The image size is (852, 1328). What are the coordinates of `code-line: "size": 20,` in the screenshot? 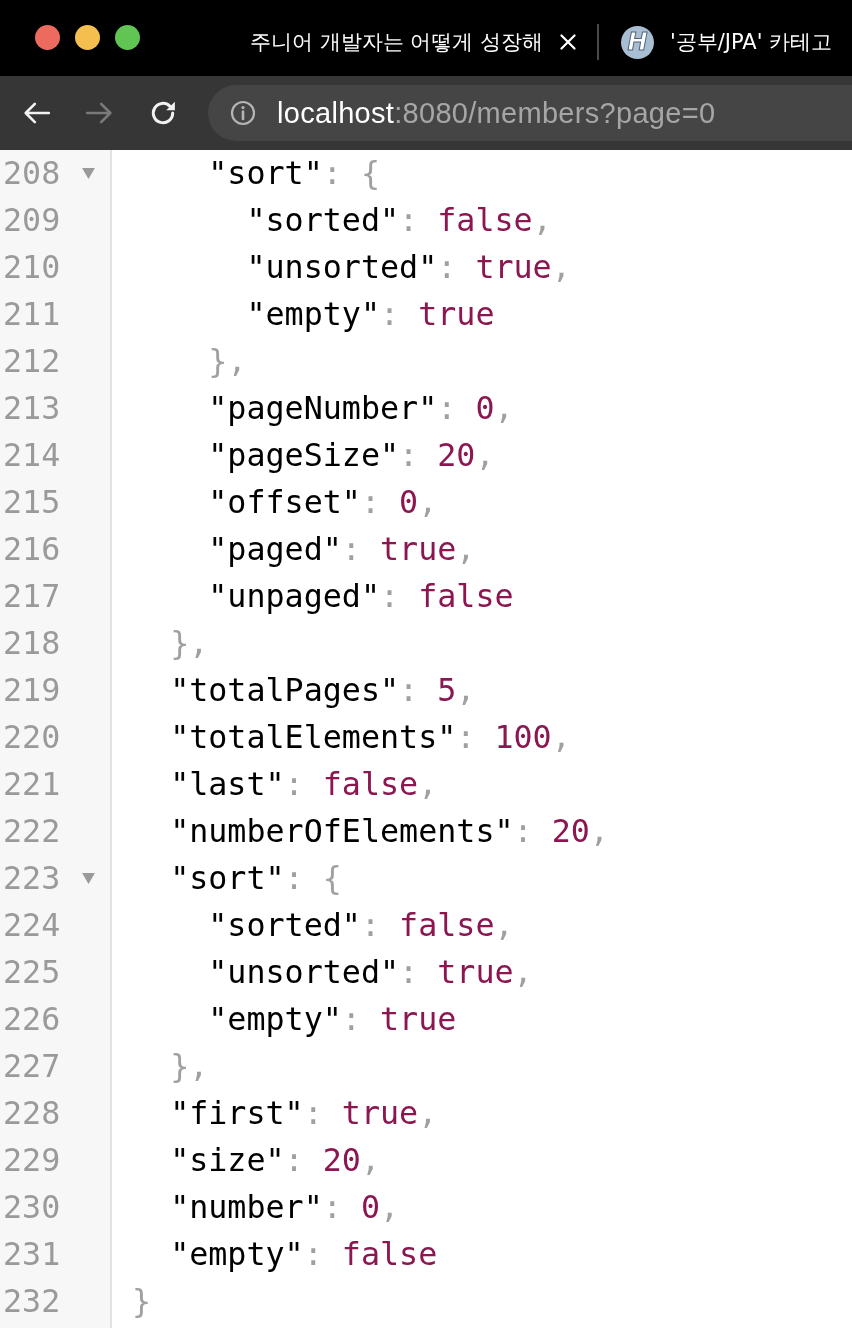 It's located at (275, 1160).